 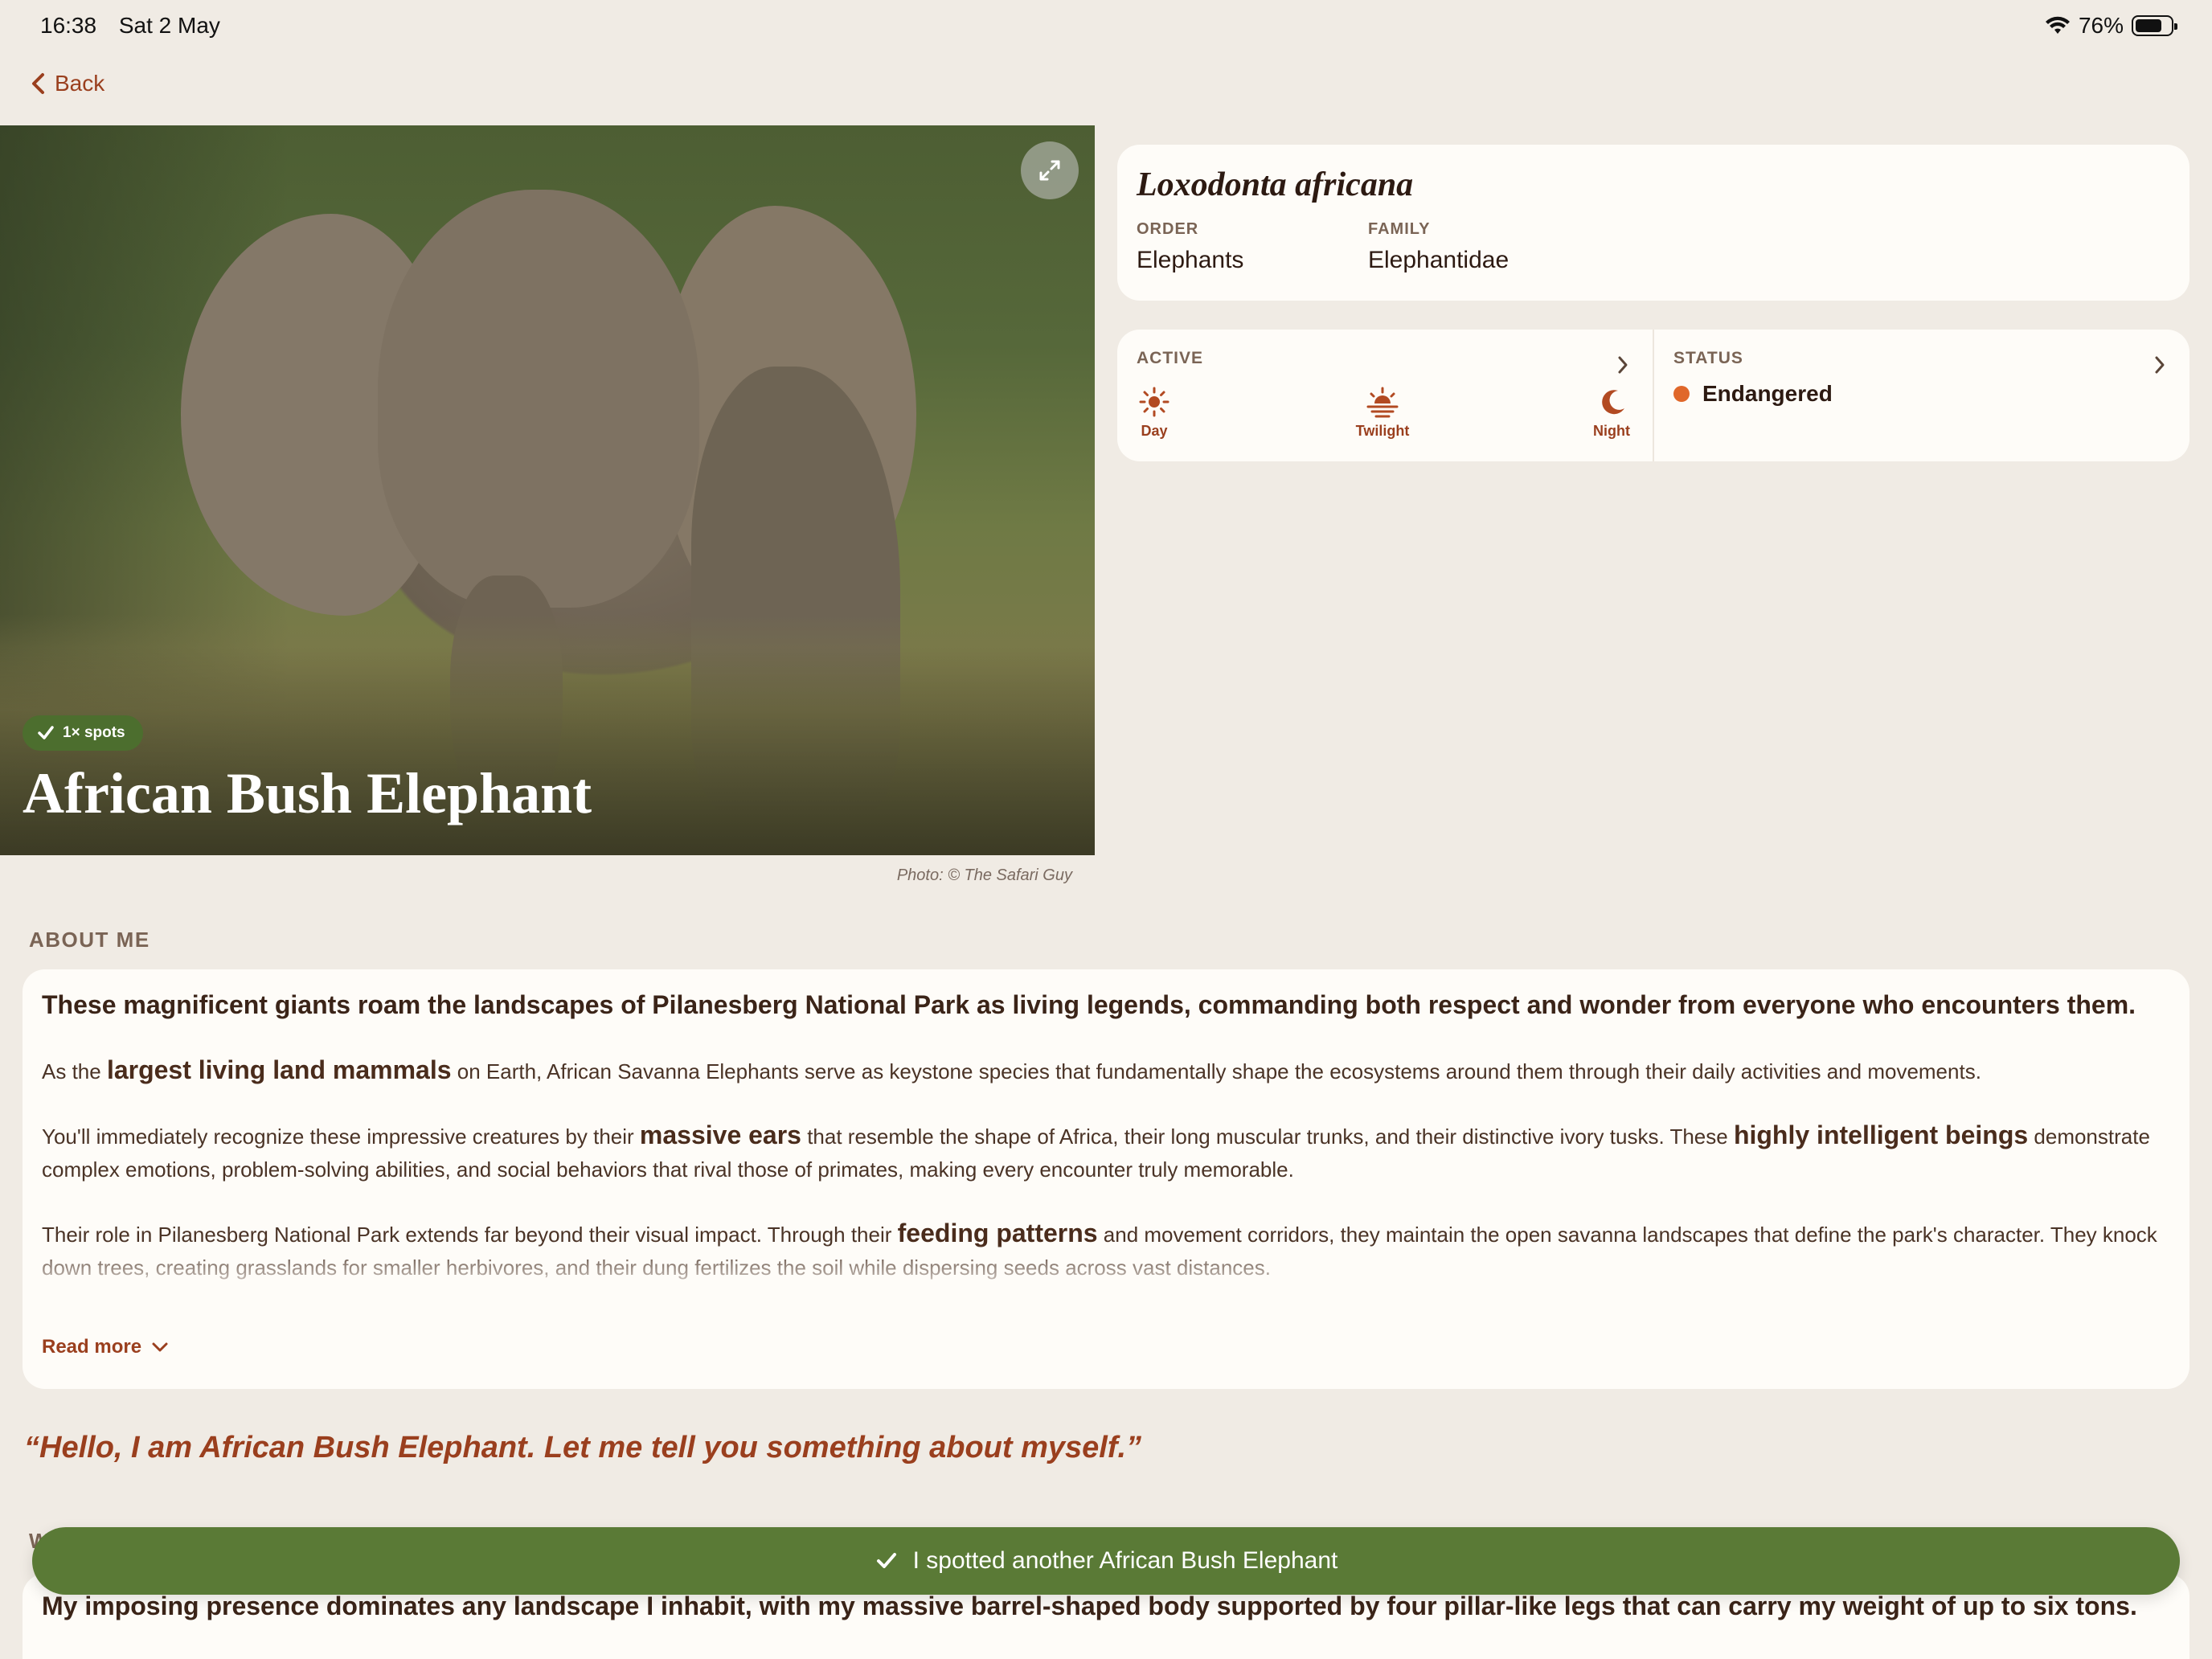 I want to click on photo-credit: Photo: © The Safari Guy, so click(x=984, y=875).